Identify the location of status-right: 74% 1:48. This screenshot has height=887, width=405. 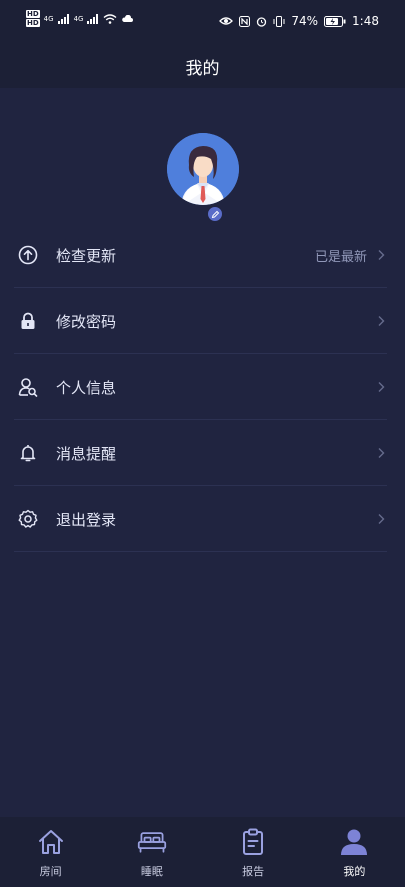
(299, 21).